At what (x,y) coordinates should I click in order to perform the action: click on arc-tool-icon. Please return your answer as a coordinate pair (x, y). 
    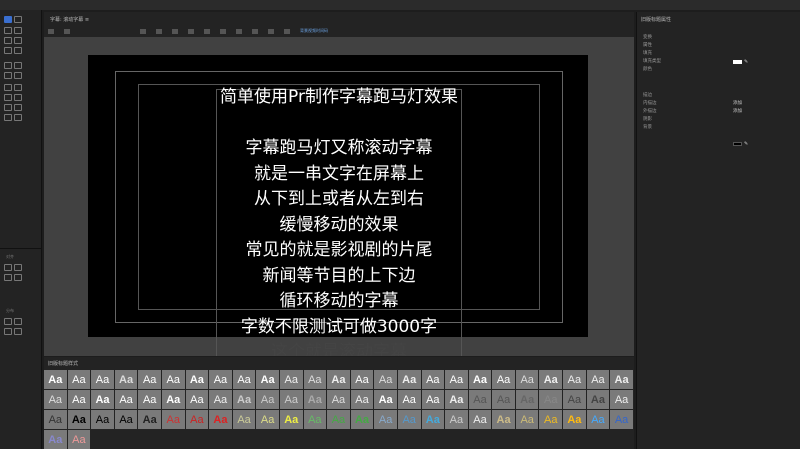
    Looking at the image, I should click on (18, 107).